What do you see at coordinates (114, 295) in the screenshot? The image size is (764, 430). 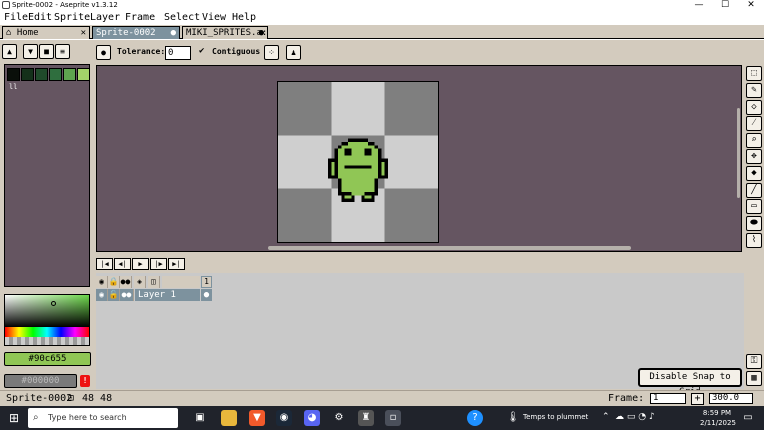 I see `layer-lock-icon: 🔓` at bounding box center [114, 295].